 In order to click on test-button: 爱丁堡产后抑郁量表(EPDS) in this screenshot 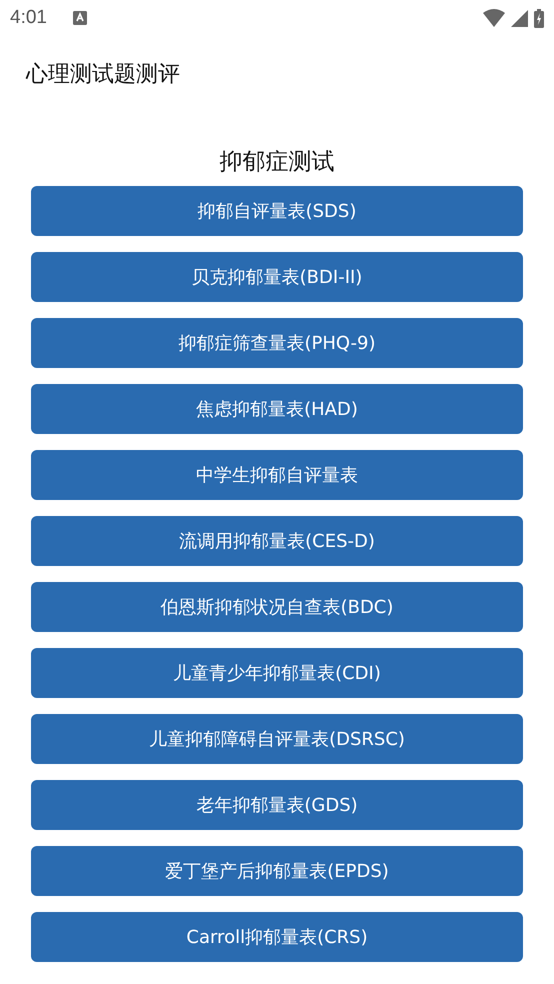, I will do `click(277, 871)`.